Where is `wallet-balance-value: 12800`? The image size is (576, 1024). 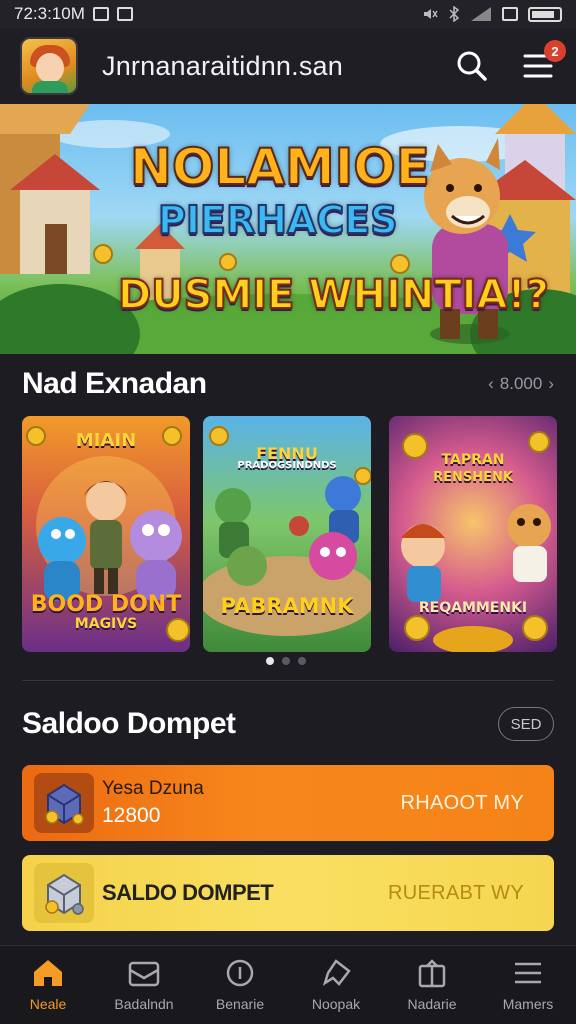
wallet-balance-value: 12800 is located at coordinates (131, 815).